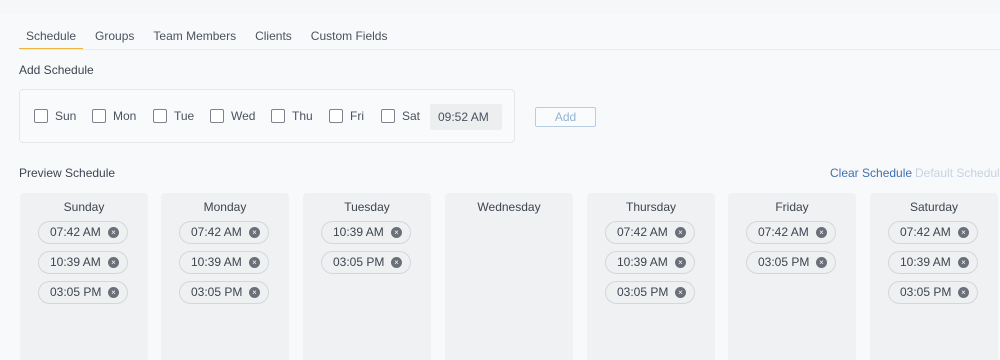  I want to click on tab-team-members: Team Members, so click(194, 32).